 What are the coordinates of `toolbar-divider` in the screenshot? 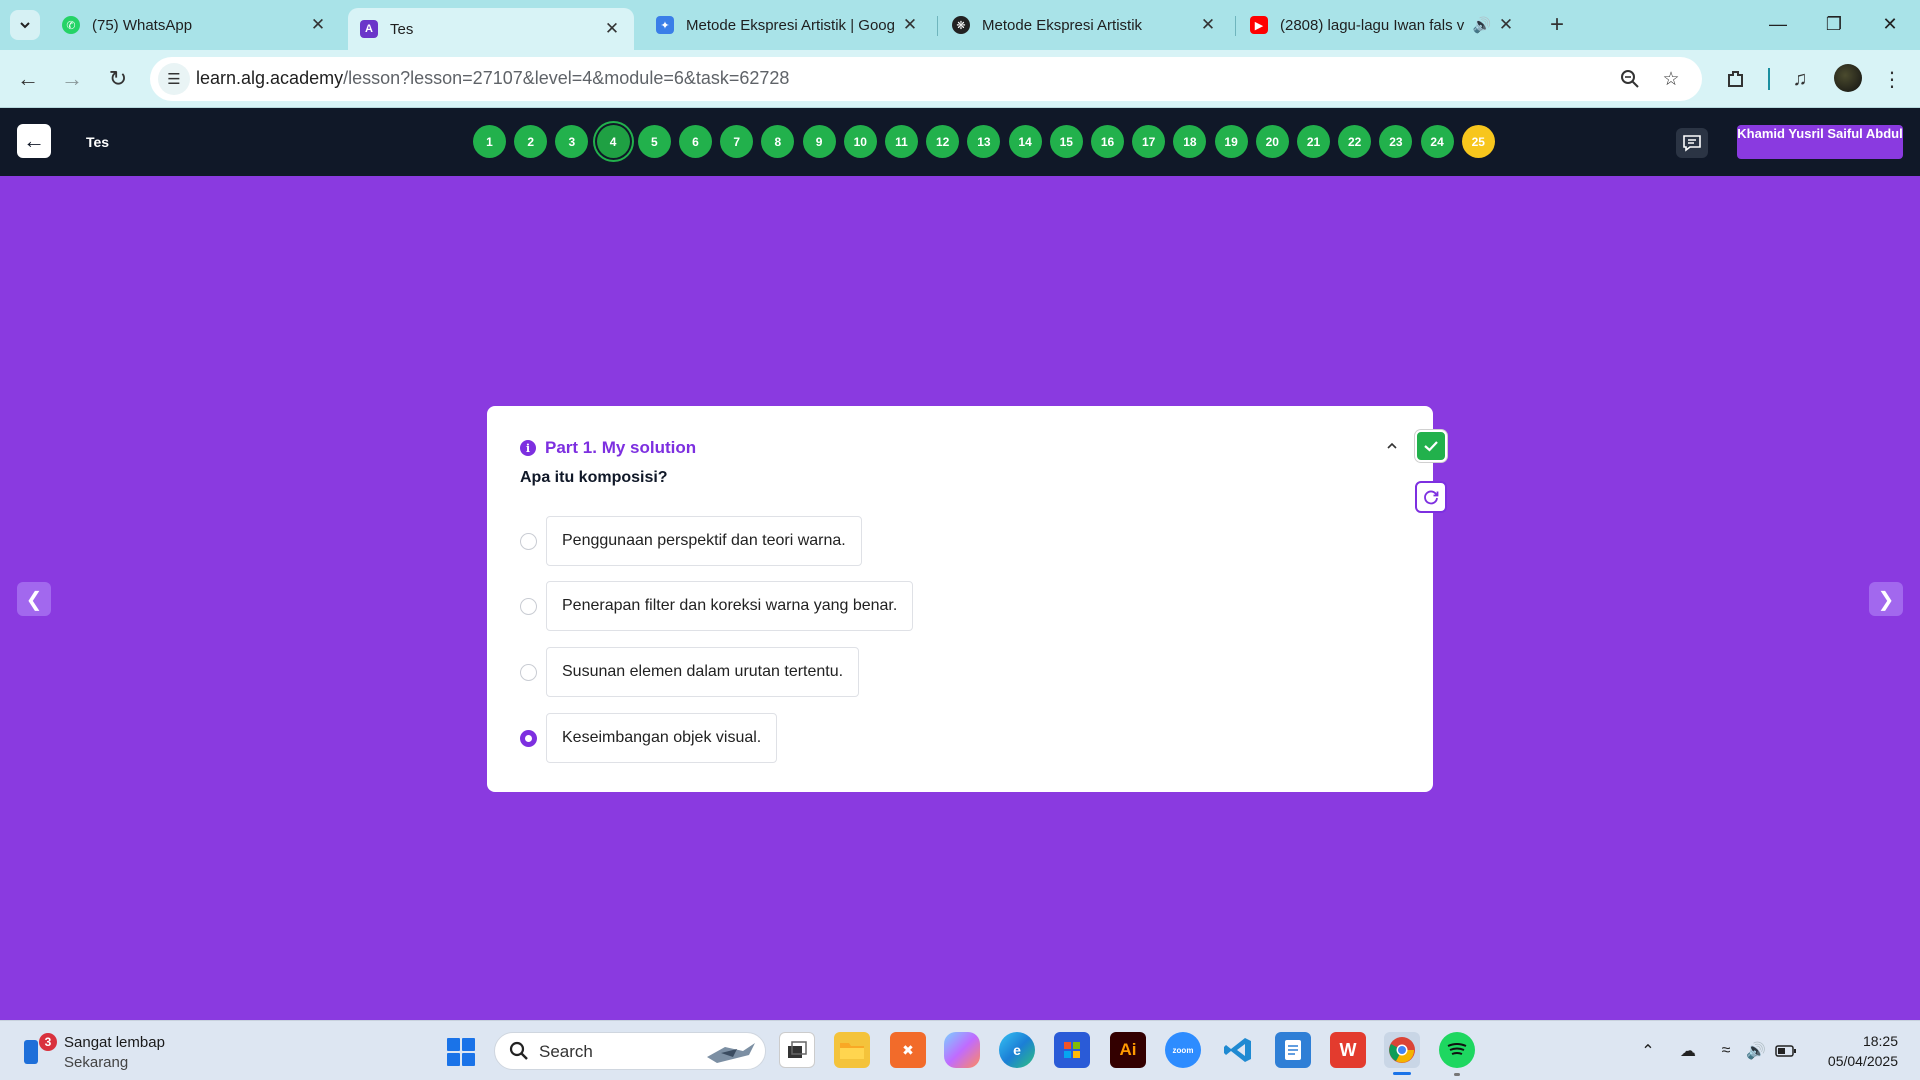 It's located at (1769, 79).